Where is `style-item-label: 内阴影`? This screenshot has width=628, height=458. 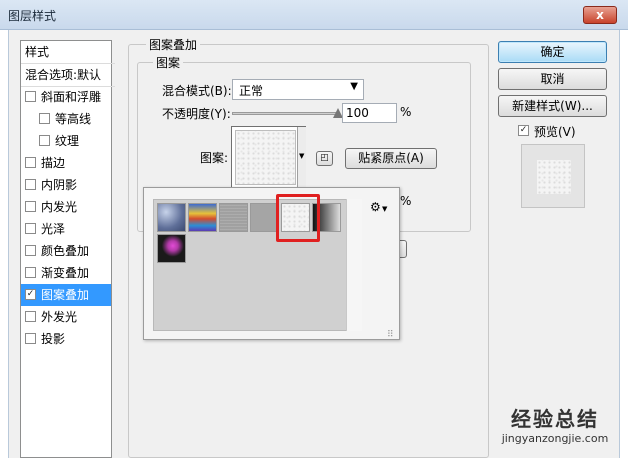
style-item-label: 内阴影 is located at coordinates (59, 185).